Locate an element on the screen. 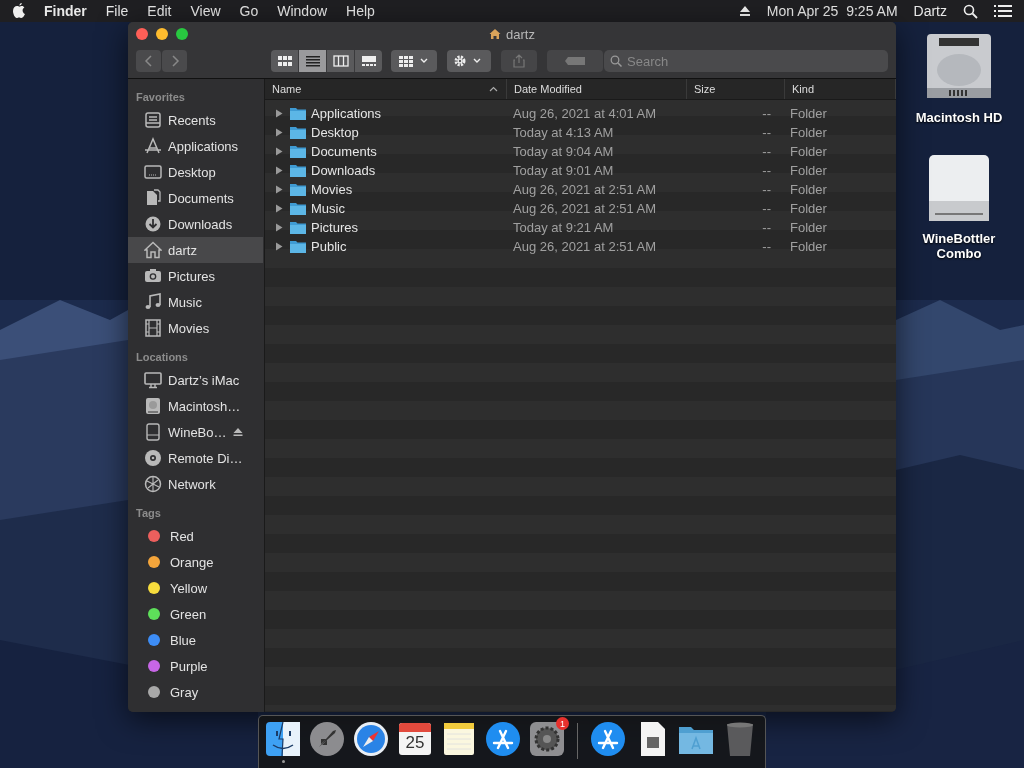 The height and width of the screenshot is (768, 1024). sidebar-item: Recents is located at coordinates (195, 120).